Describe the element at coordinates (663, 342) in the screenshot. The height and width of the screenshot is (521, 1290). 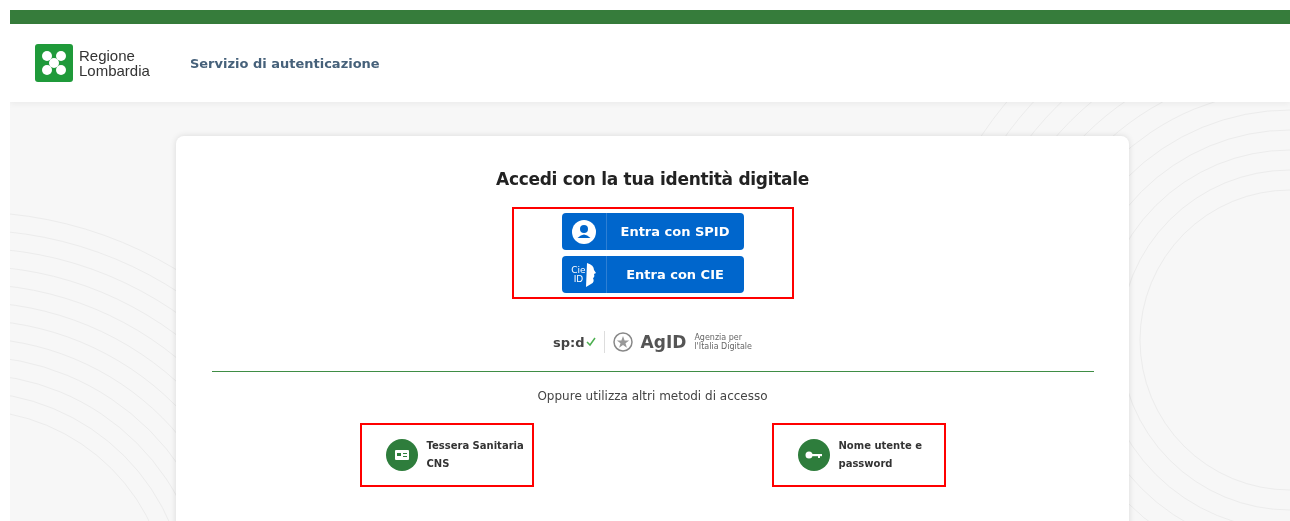
I see `agid-logo: AgID` at that location.